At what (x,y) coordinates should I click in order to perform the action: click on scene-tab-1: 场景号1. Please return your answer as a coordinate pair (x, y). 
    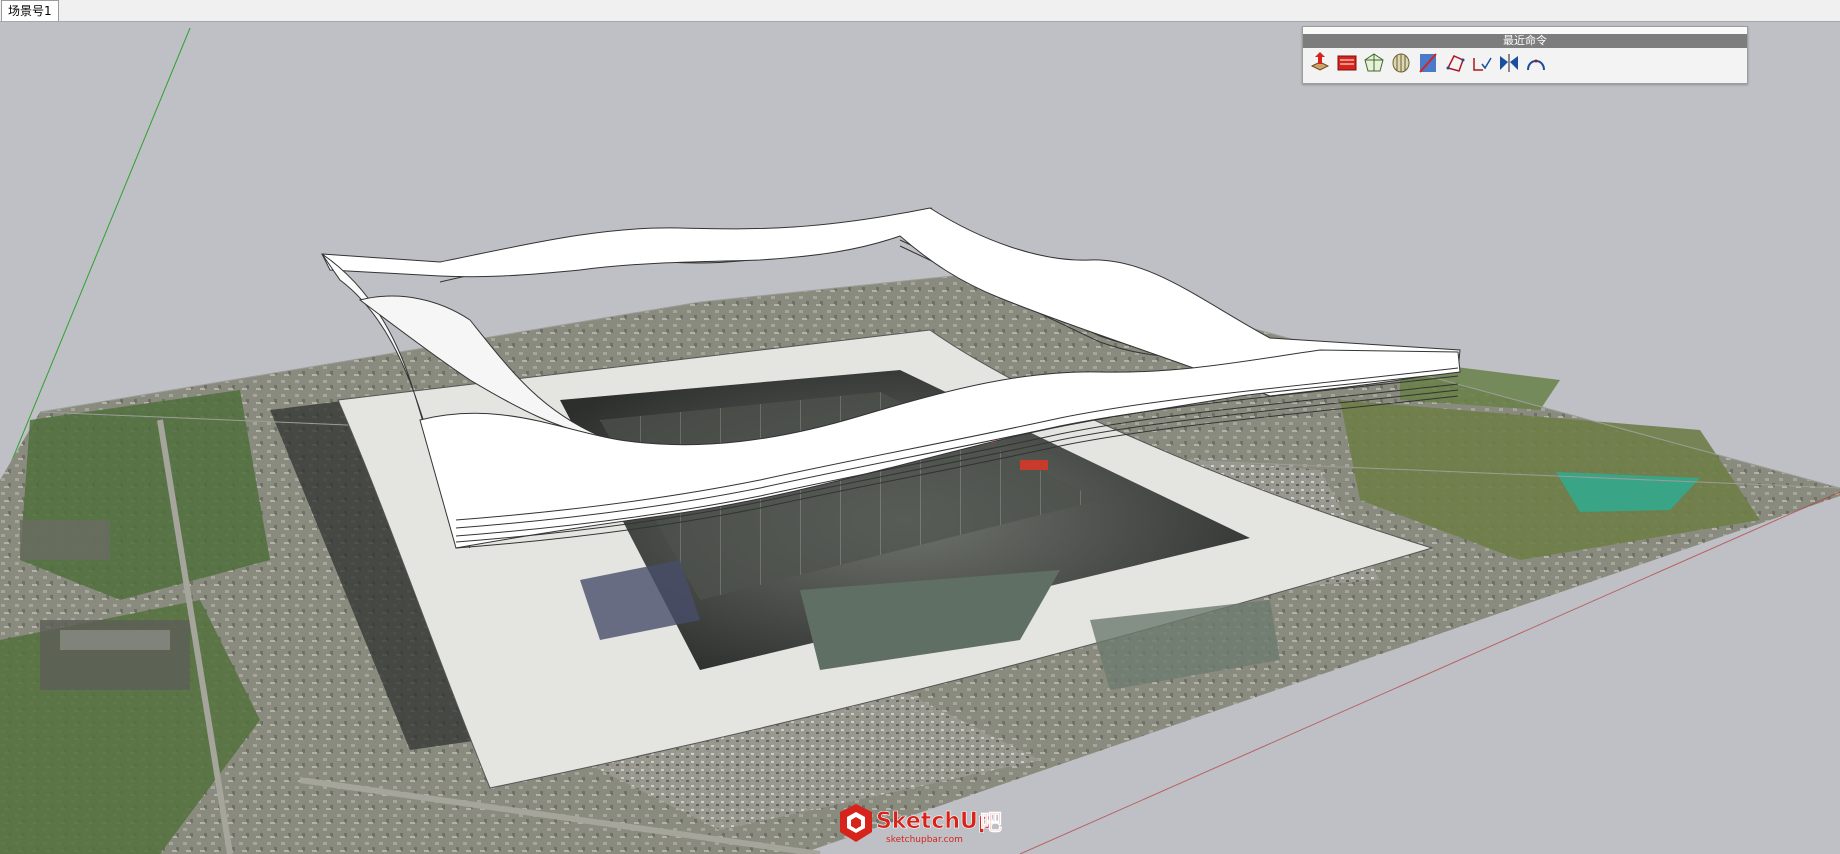
    Looking at the image, I should click on (30, 10).